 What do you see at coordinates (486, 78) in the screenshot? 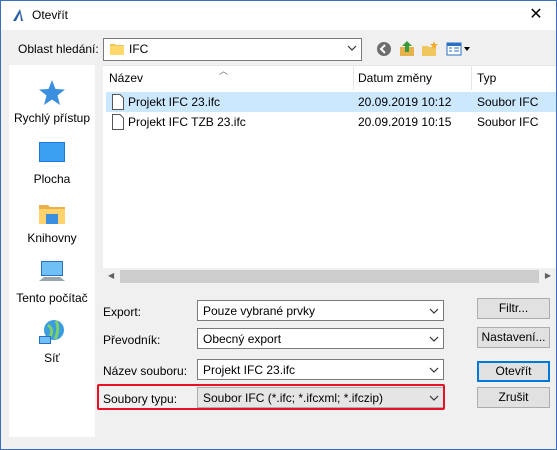
I see `column-header-type: Typ` at bounding box center [486, 78].